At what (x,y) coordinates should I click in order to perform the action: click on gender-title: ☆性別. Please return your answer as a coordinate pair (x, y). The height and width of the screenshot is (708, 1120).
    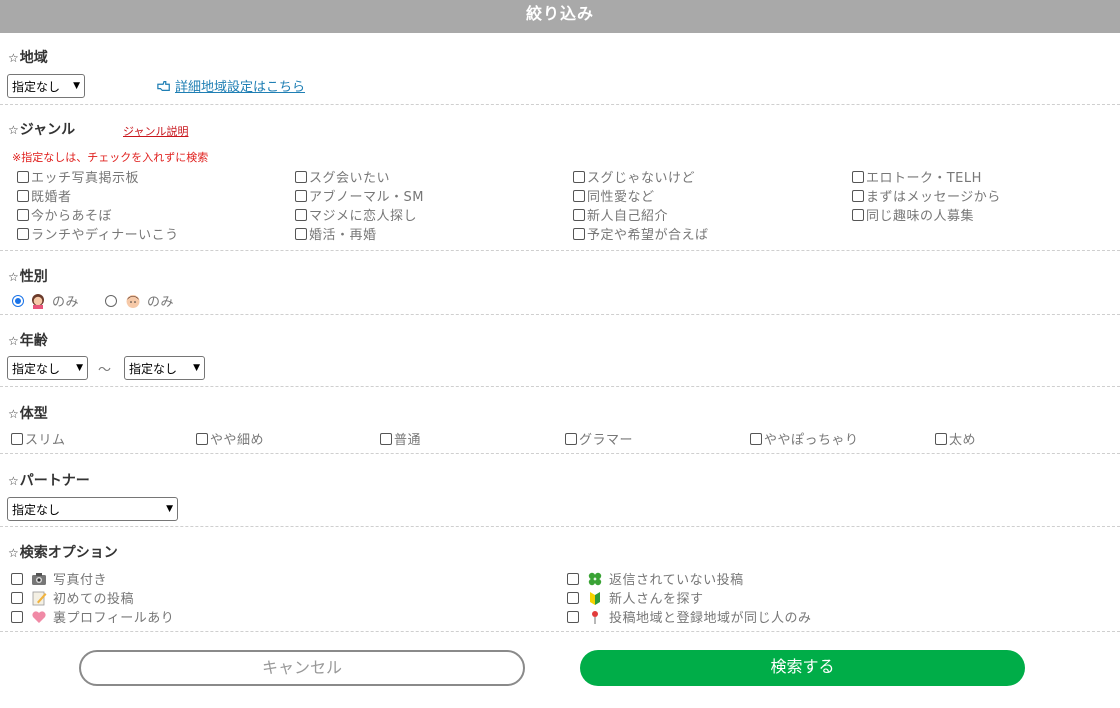
    Looking at the image, I should click on (28, 277).